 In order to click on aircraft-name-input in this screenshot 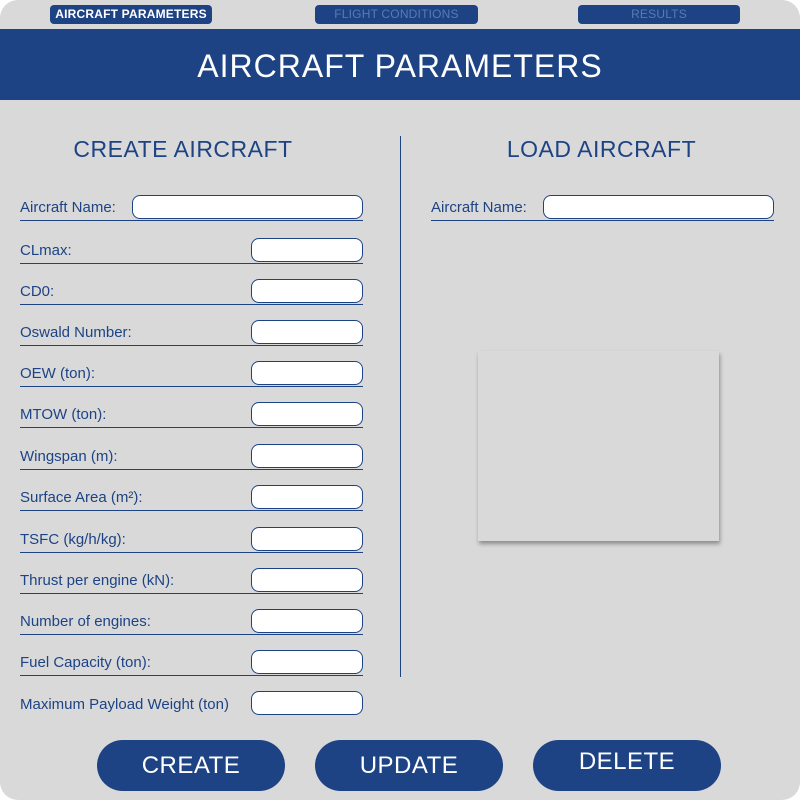, I will do `click(247, 207)`.